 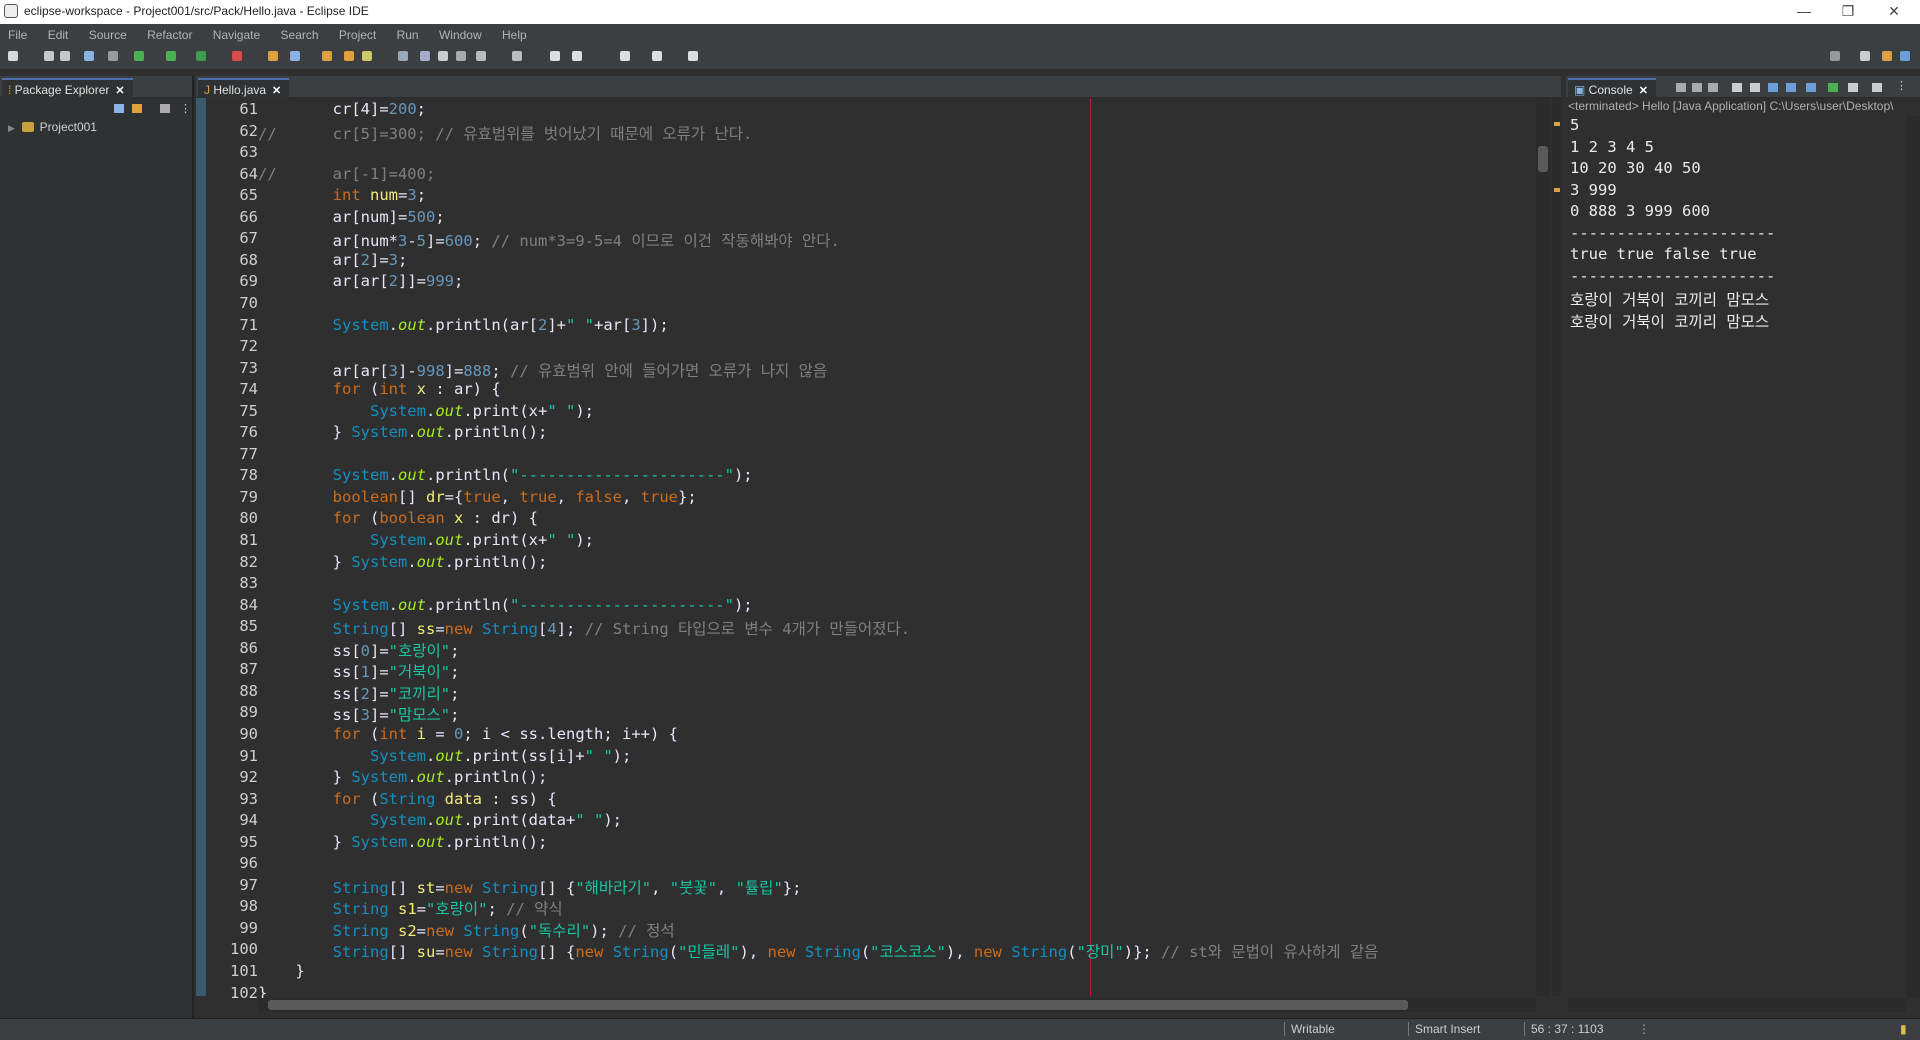 I want to click on save-all-icon, so click(x=65, y=56).